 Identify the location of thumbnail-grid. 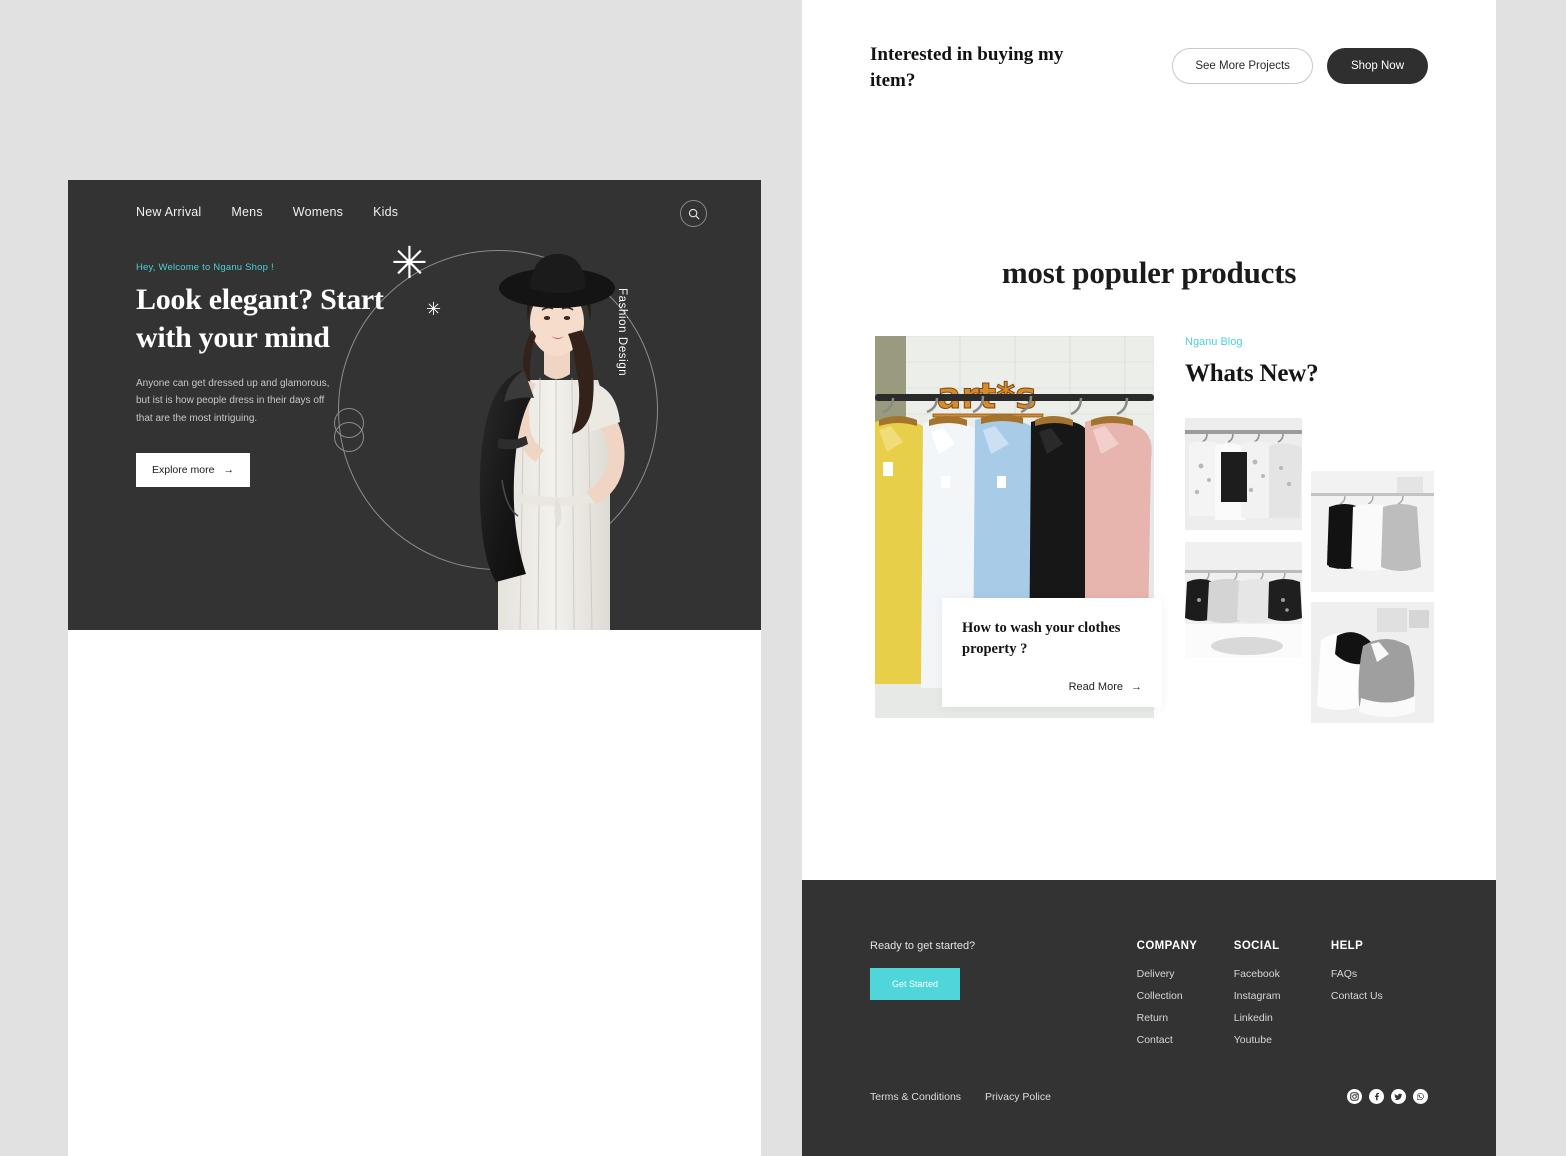
(1315, 571).